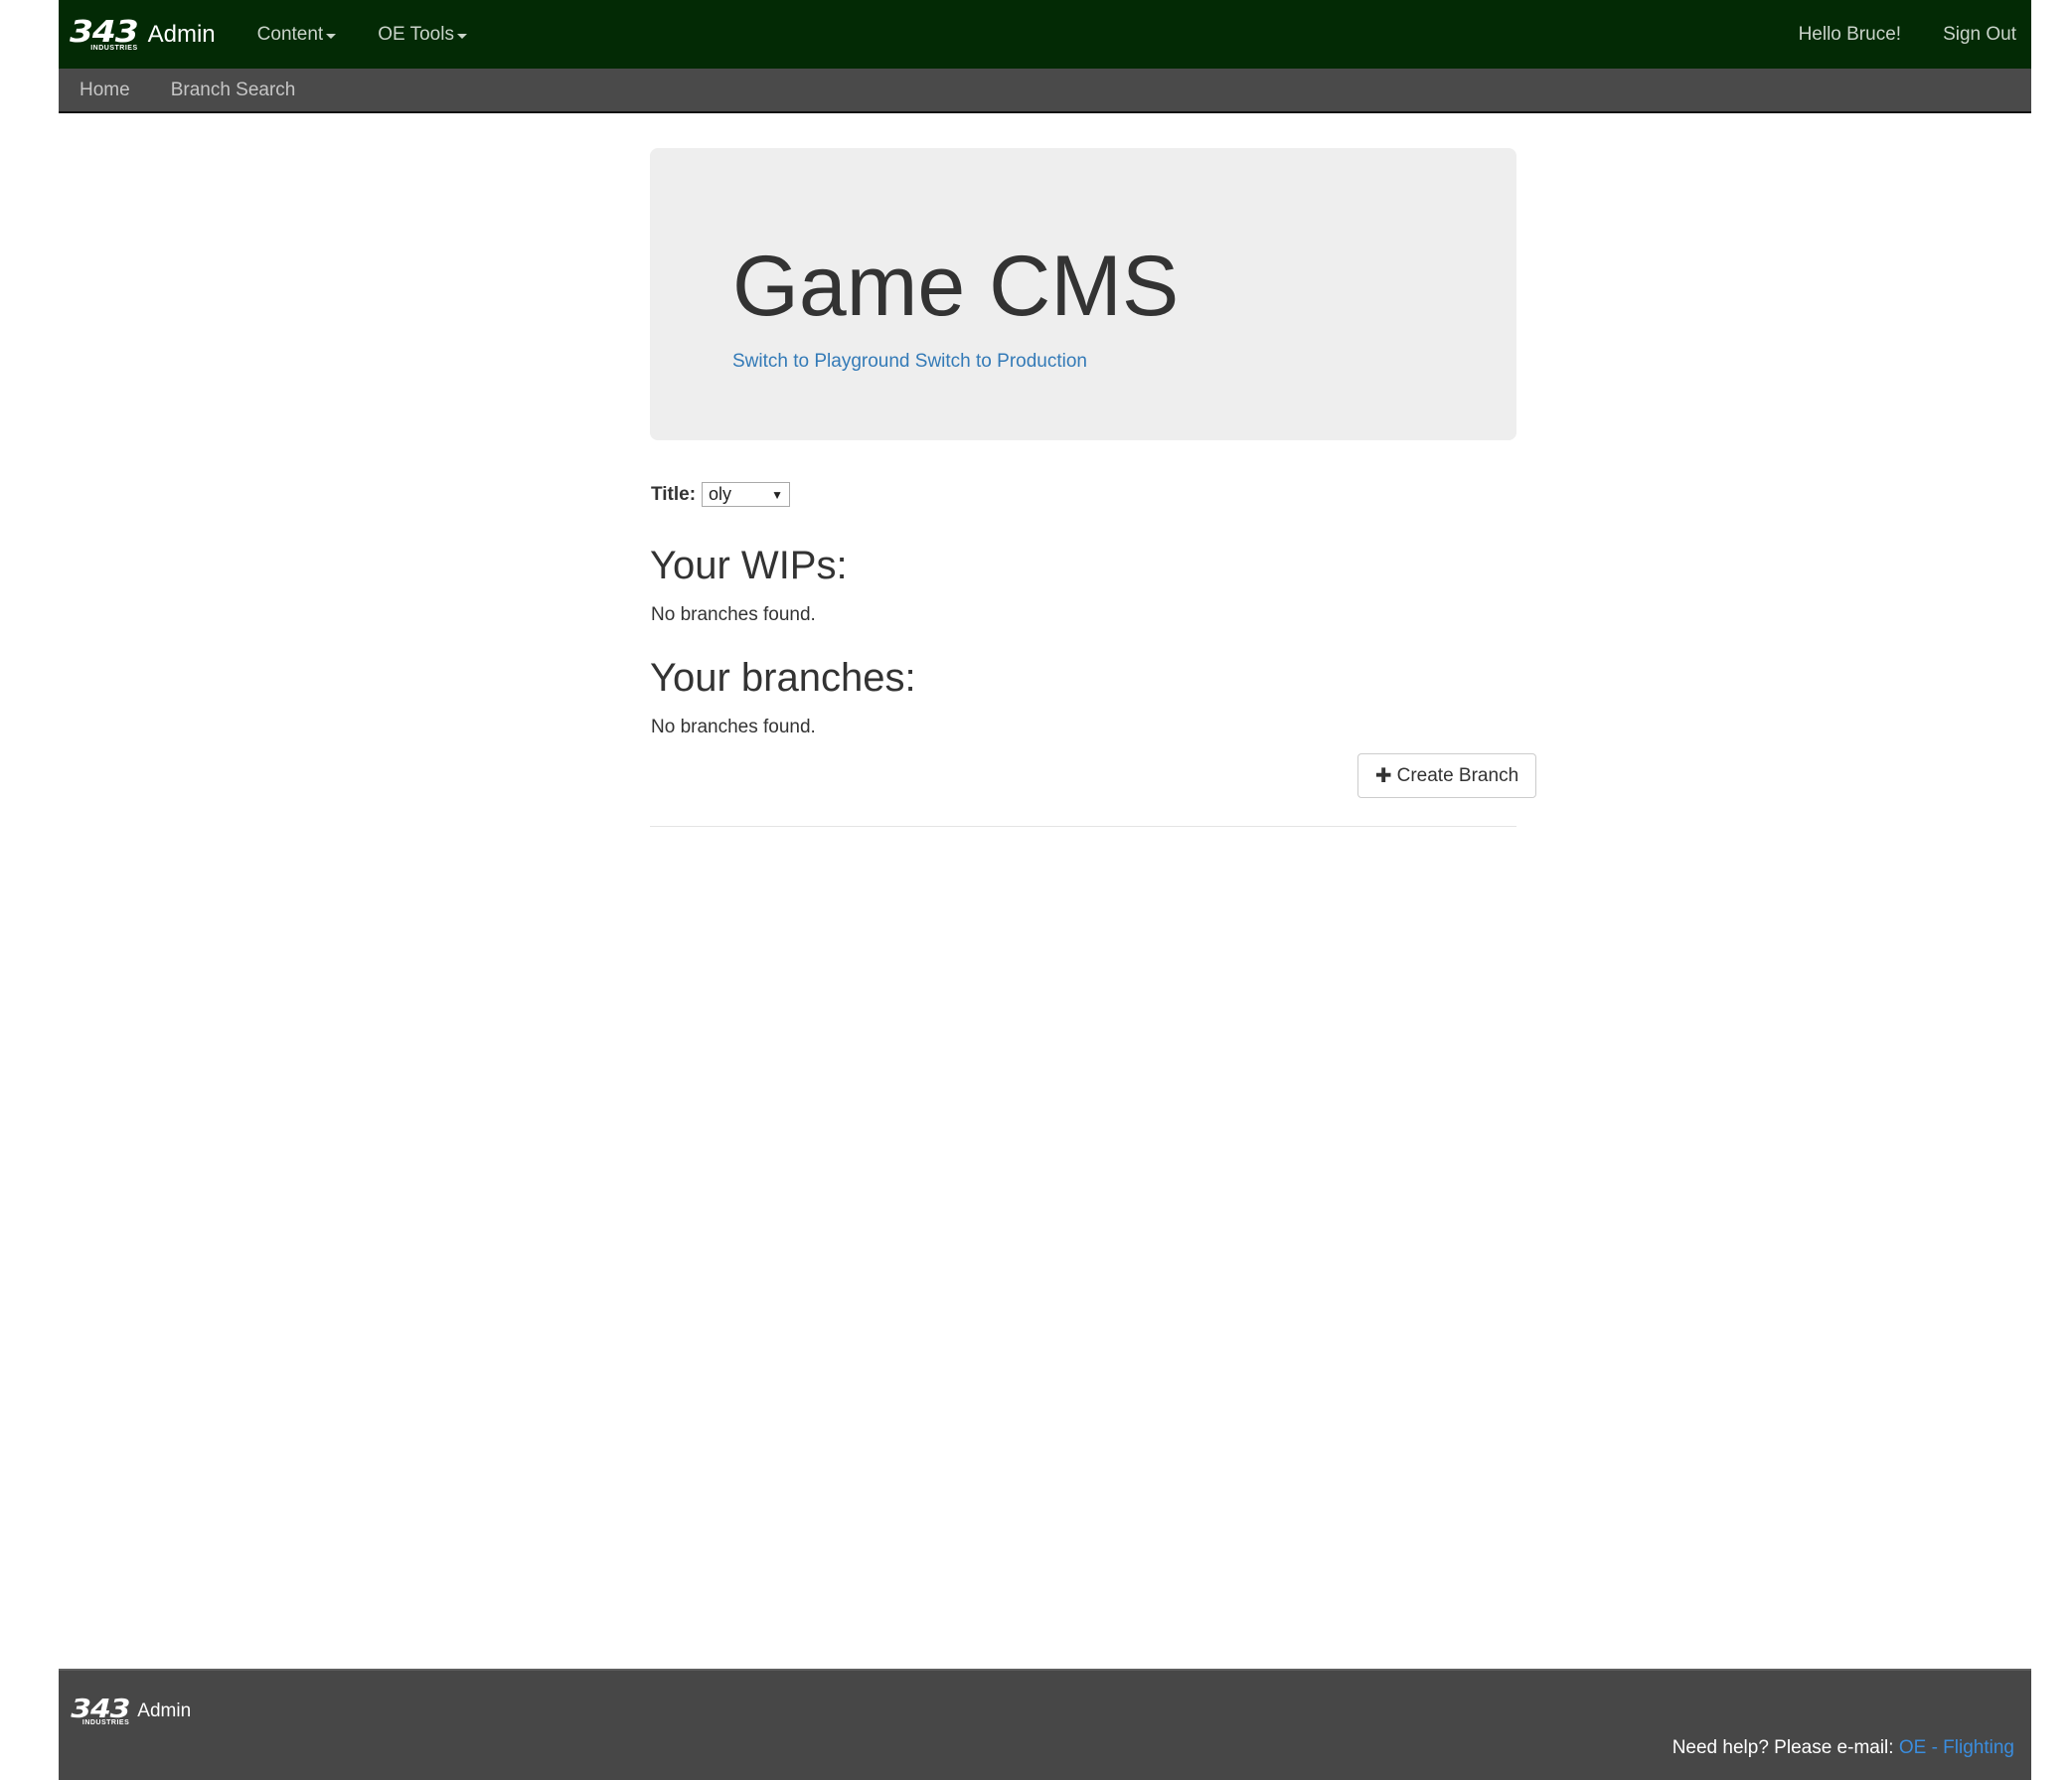 This screenshot has height=1780, width=2072. What do you see at coordinates (181, 34) in the screenshot?
I see `brand-title: Admin` at bounding box center [181, 34].